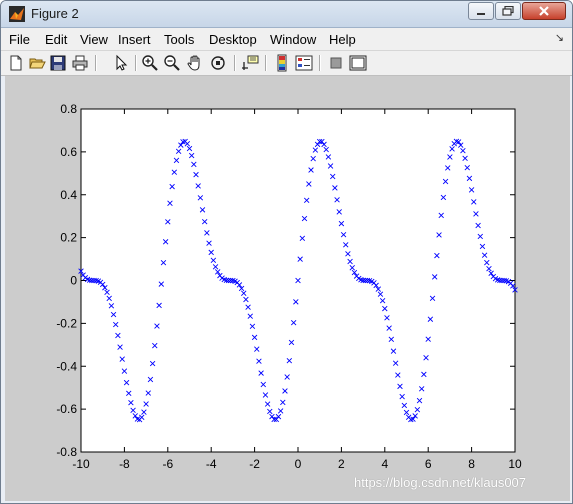  Describe the element at coordinates (167, 464) in the screenshot. I see `x-tick-label: -6` at that location.